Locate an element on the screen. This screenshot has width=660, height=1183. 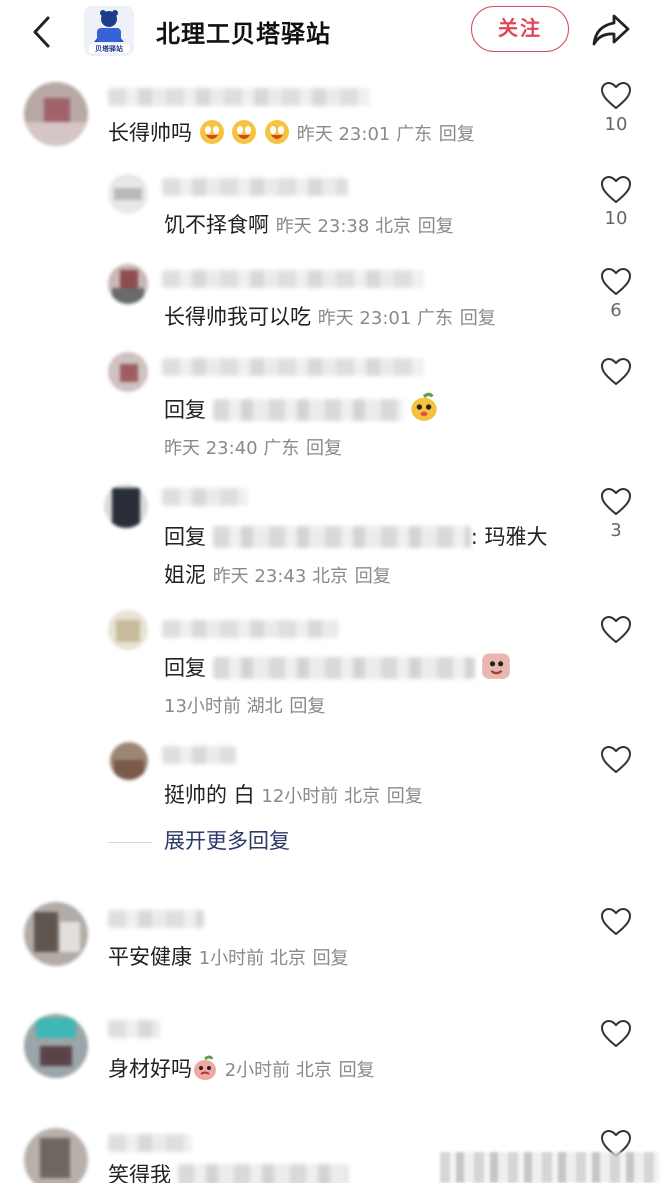
comment-text: 身材好吗 2小时前 北京 回复 is located at coordinates (241, 1068).